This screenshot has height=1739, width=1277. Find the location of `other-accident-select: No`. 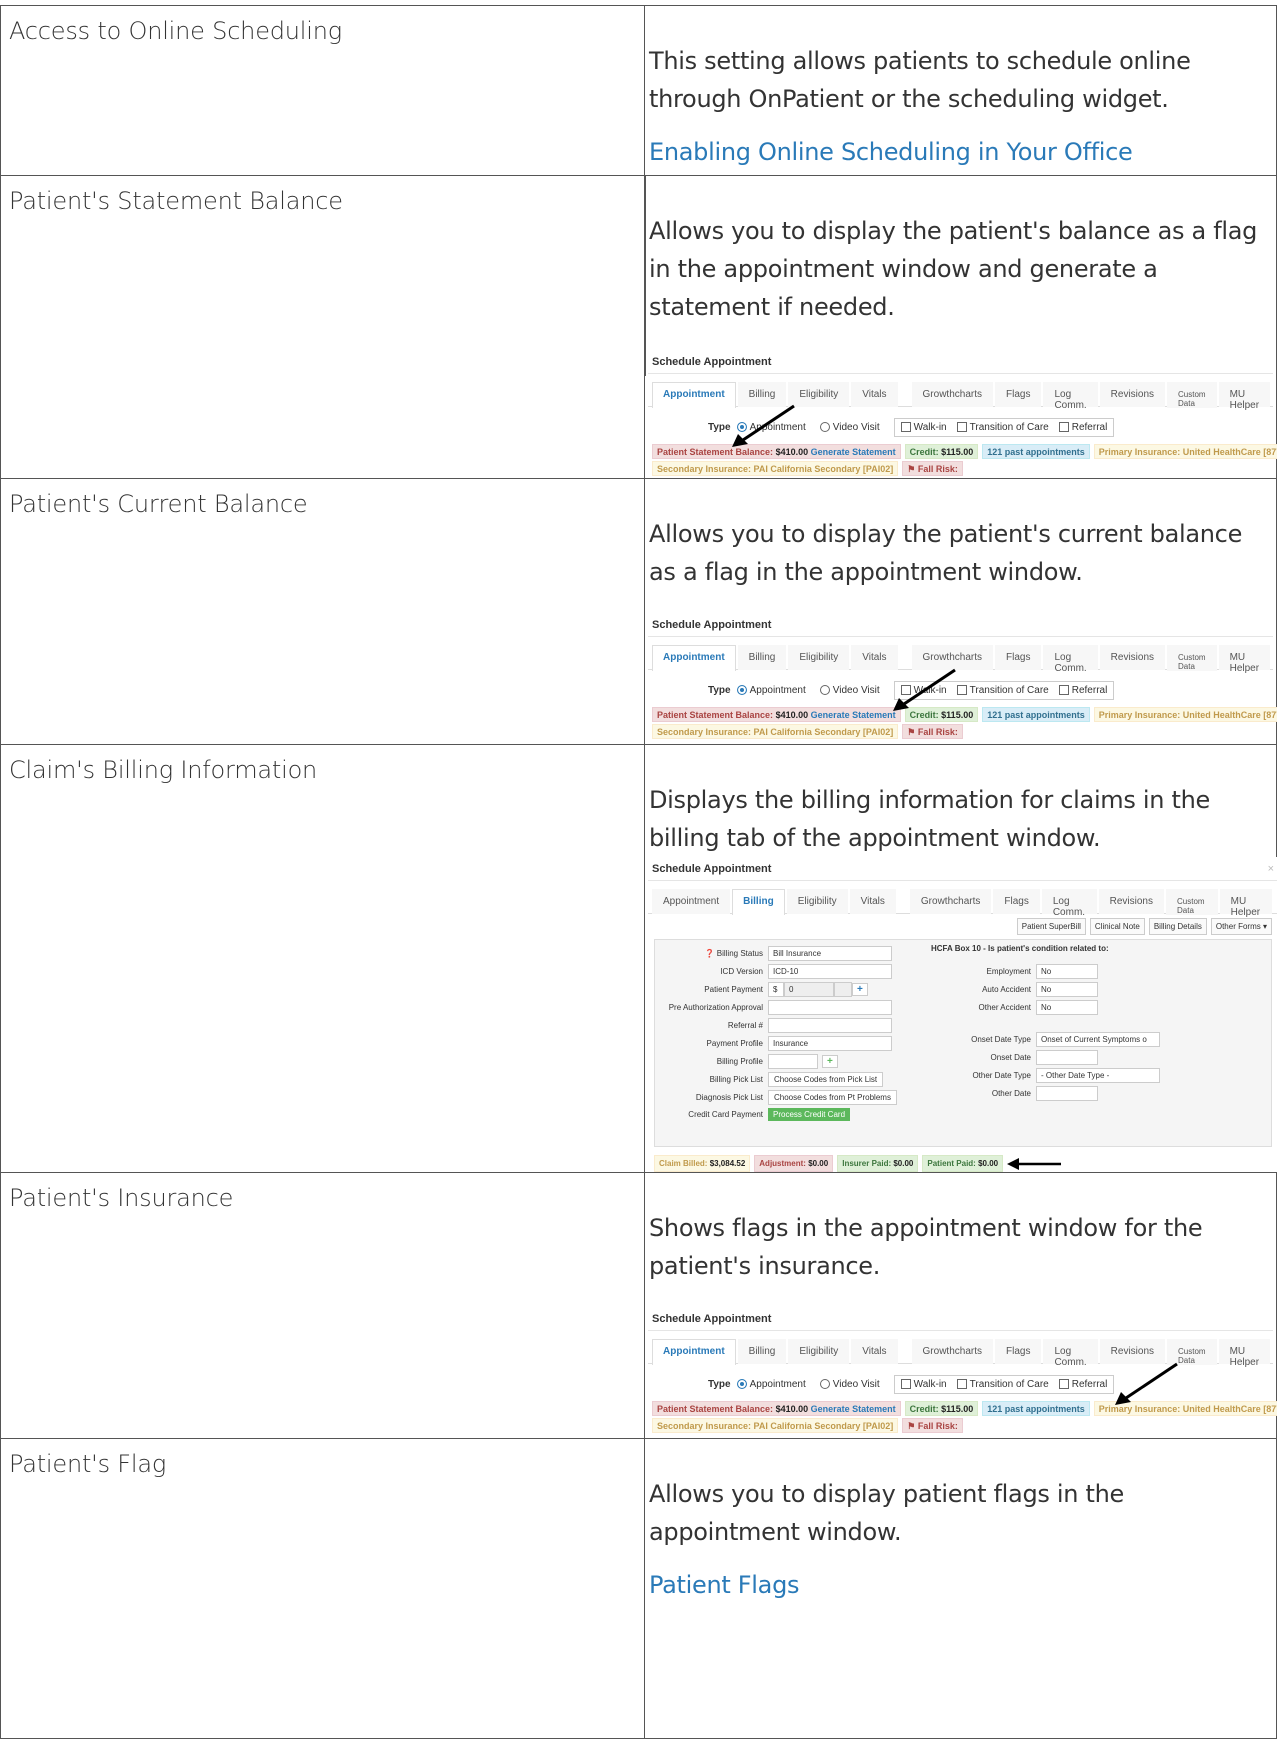

other-accident-select: No is located at coordinates (1067, 1007).